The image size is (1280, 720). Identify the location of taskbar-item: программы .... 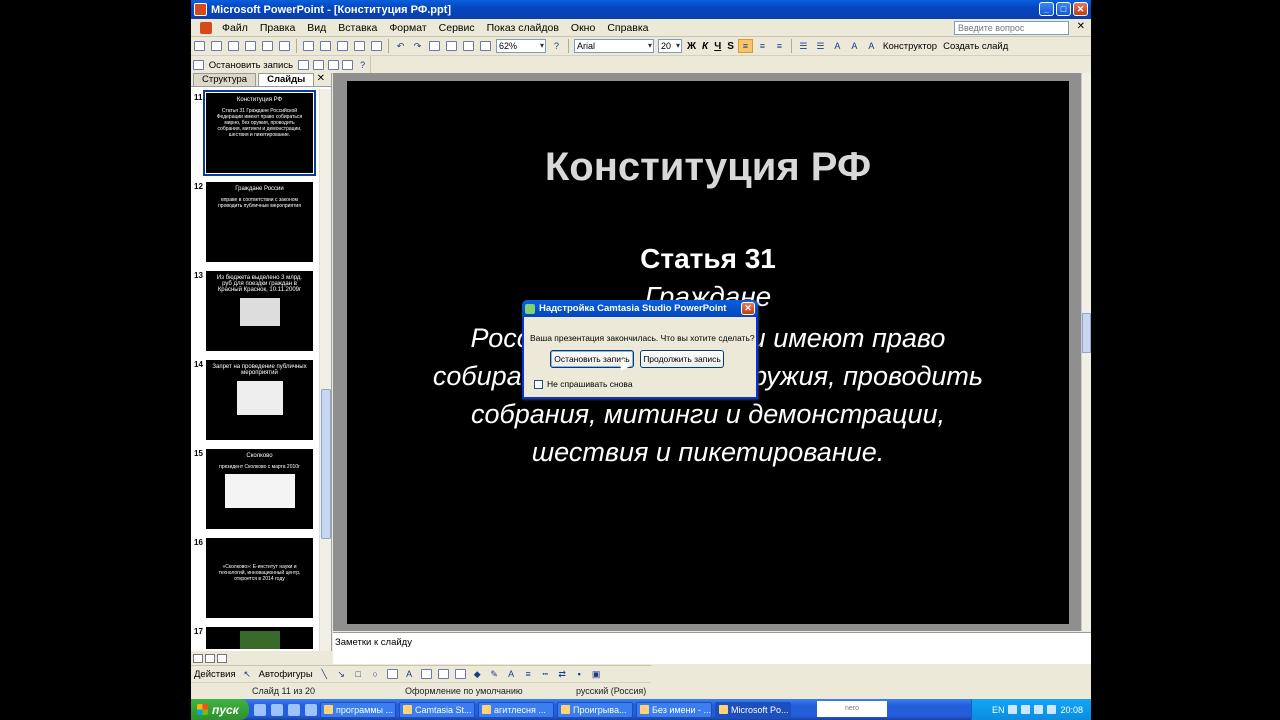
(358, 709).